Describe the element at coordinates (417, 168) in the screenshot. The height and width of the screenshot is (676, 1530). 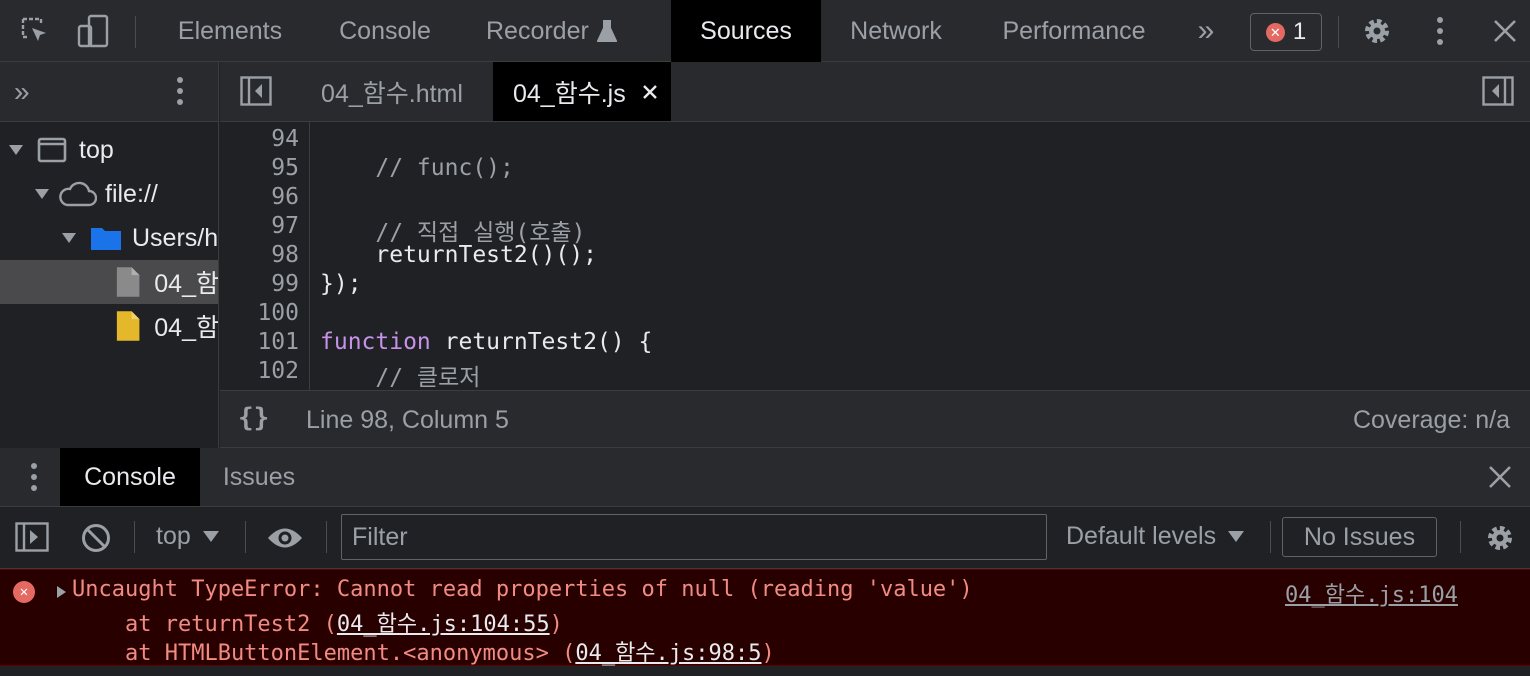
I see `code-line: // func();` at that location.